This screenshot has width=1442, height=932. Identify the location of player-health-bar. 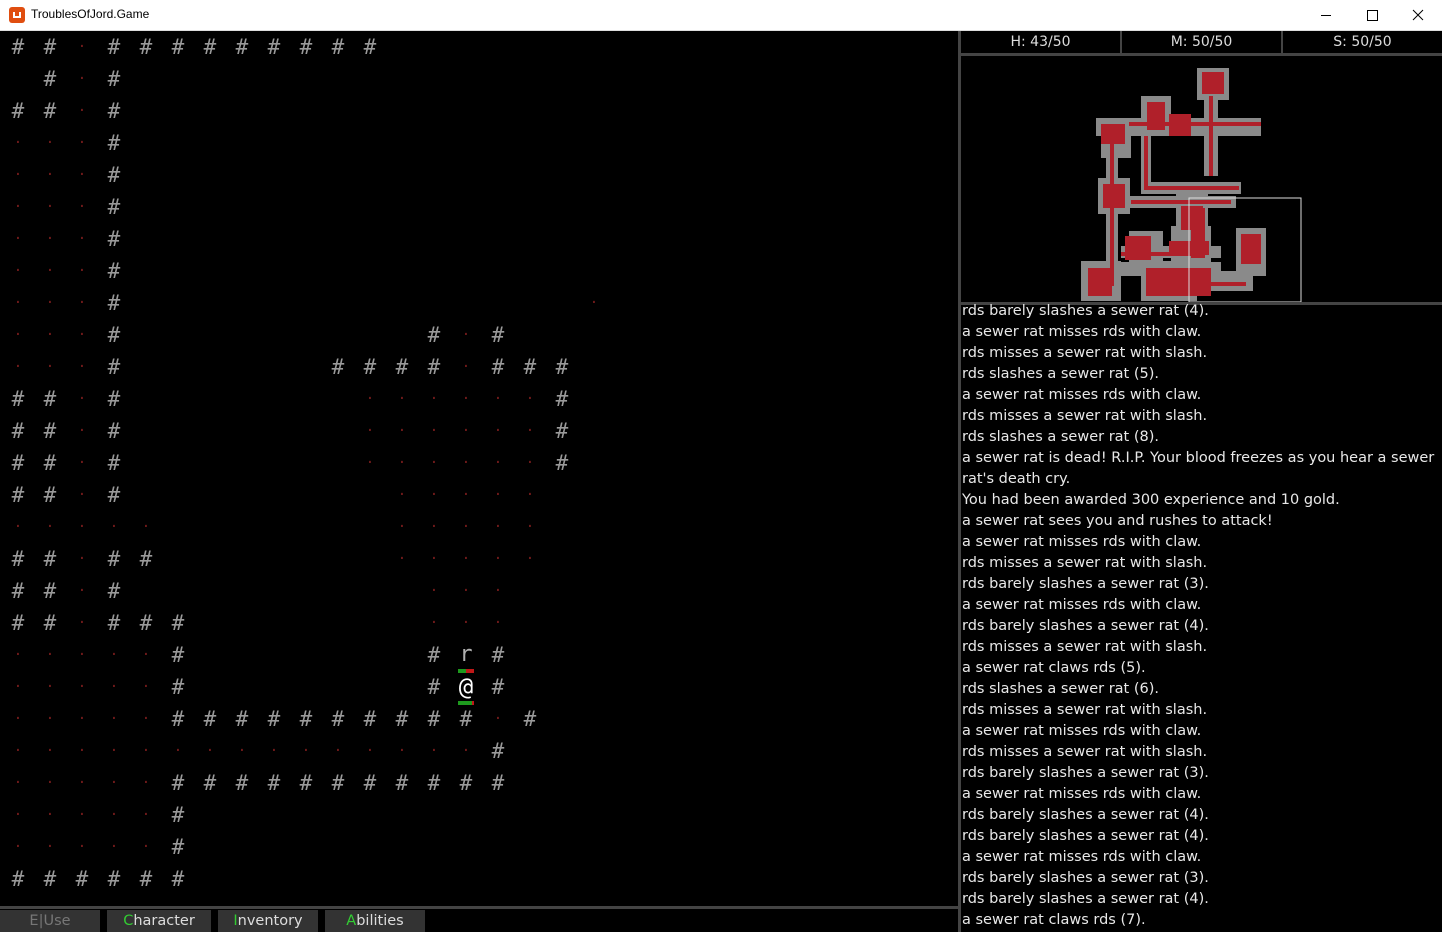
(466, 703).